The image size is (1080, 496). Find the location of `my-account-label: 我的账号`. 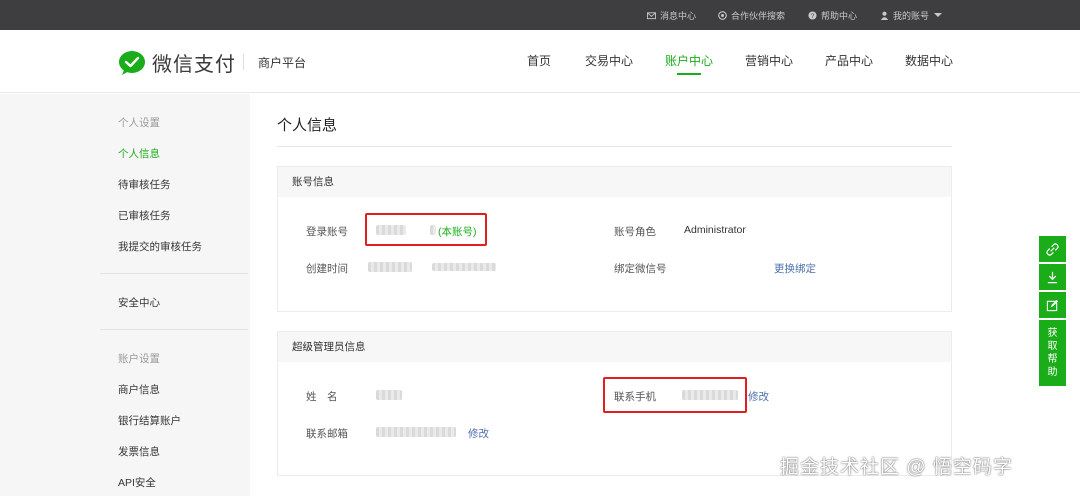

my-account-label: 我的账号 is located at coordinates (911, 15).